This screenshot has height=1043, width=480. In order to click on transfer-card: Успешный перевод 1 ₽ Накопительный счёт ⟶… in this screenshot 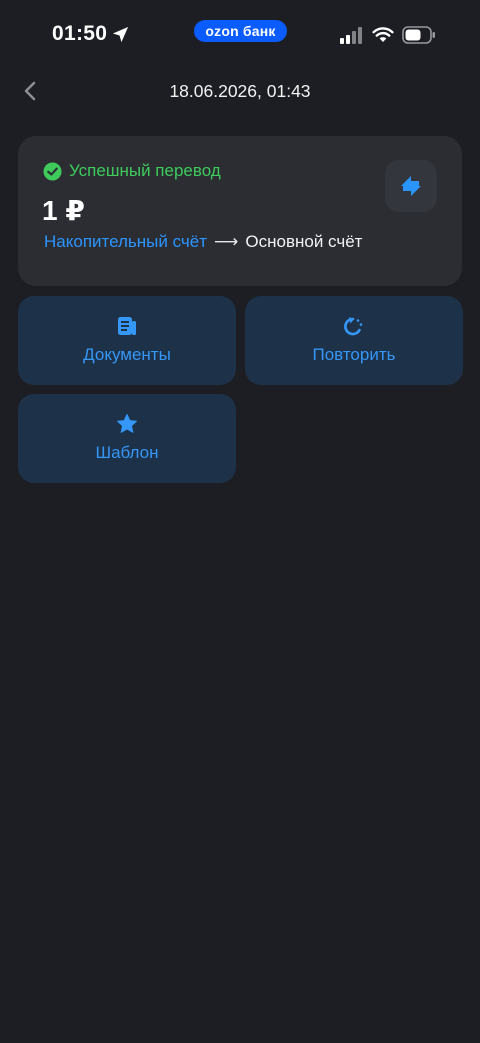, I will do `click(240, 211)`.